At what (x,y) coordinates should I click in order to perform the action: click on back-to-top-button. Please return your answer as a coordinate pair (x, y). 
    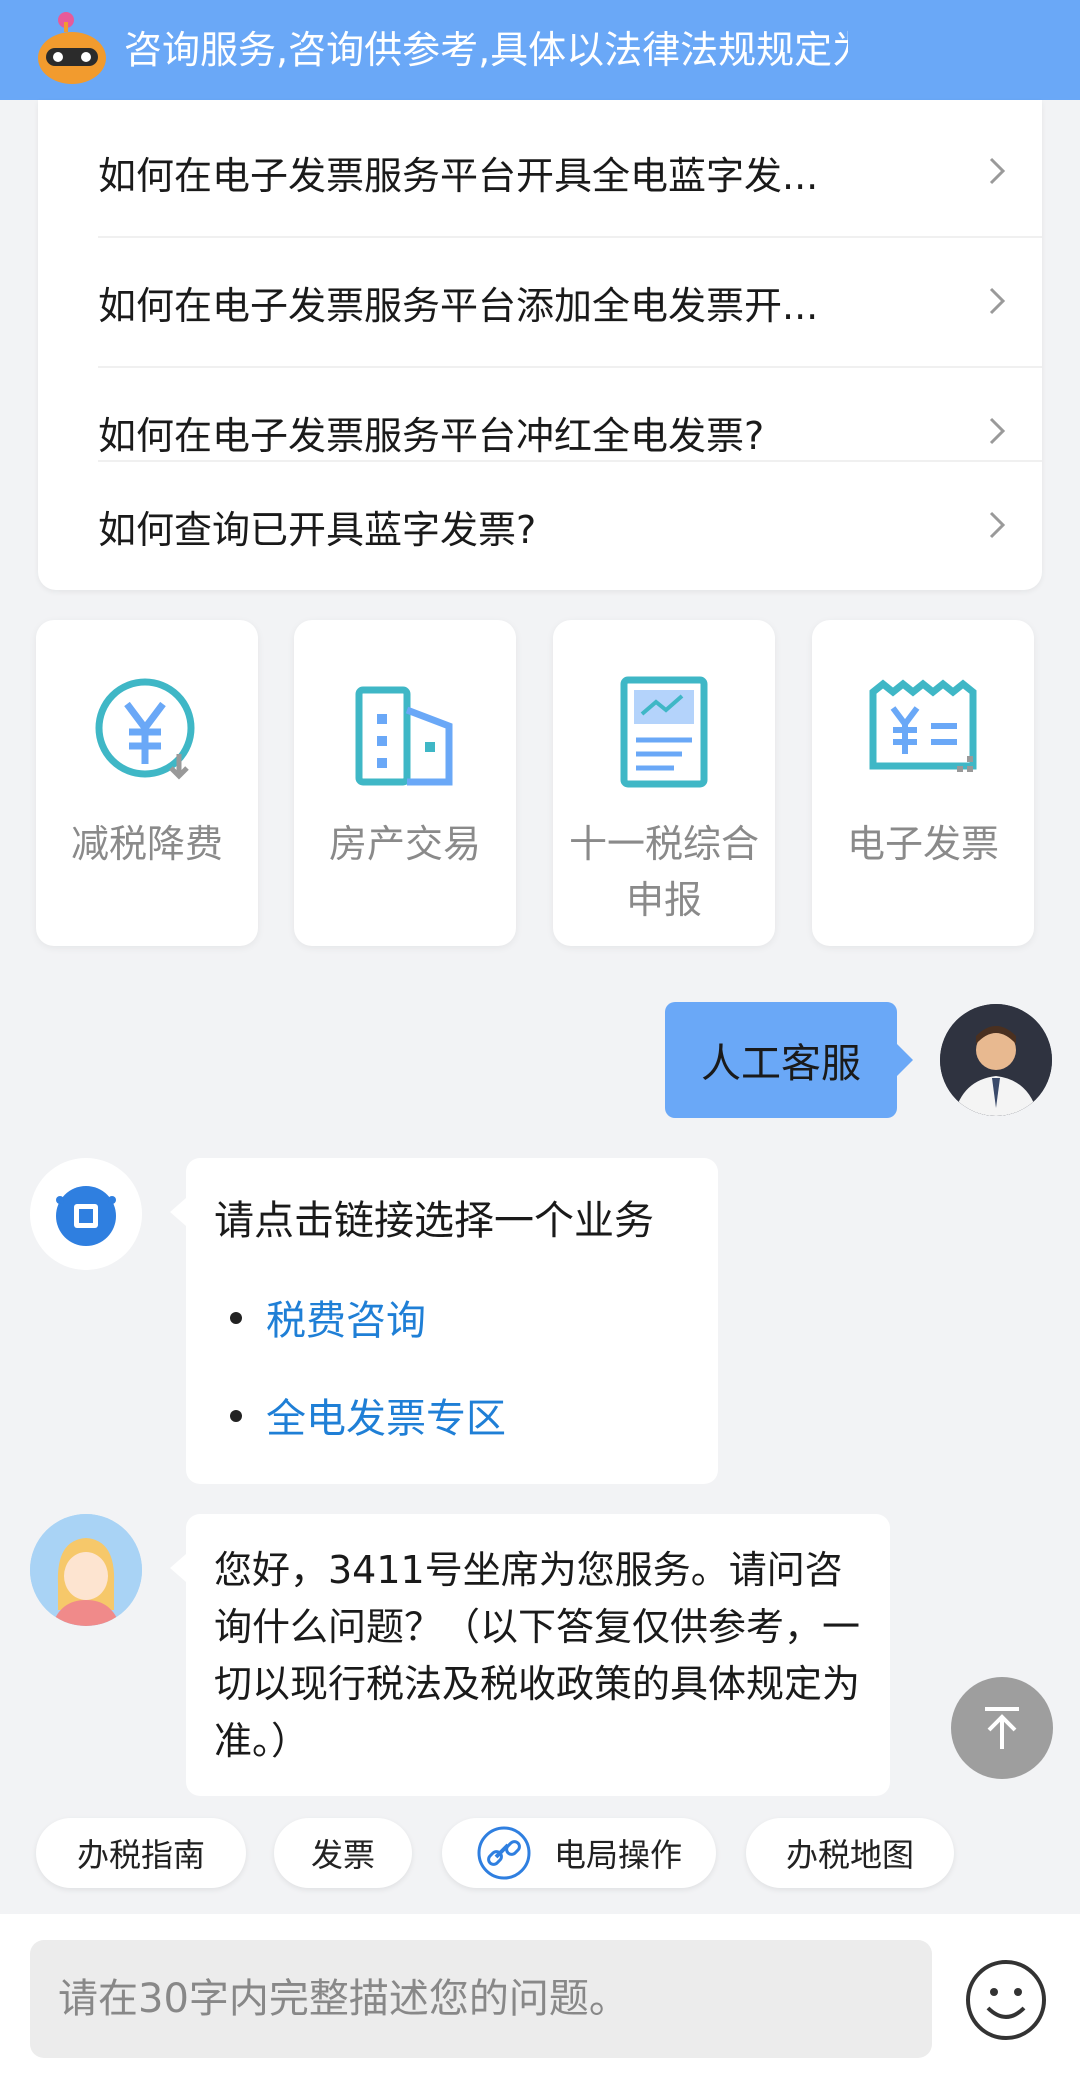
    Looking at the image, I should click on (1002, 1728).